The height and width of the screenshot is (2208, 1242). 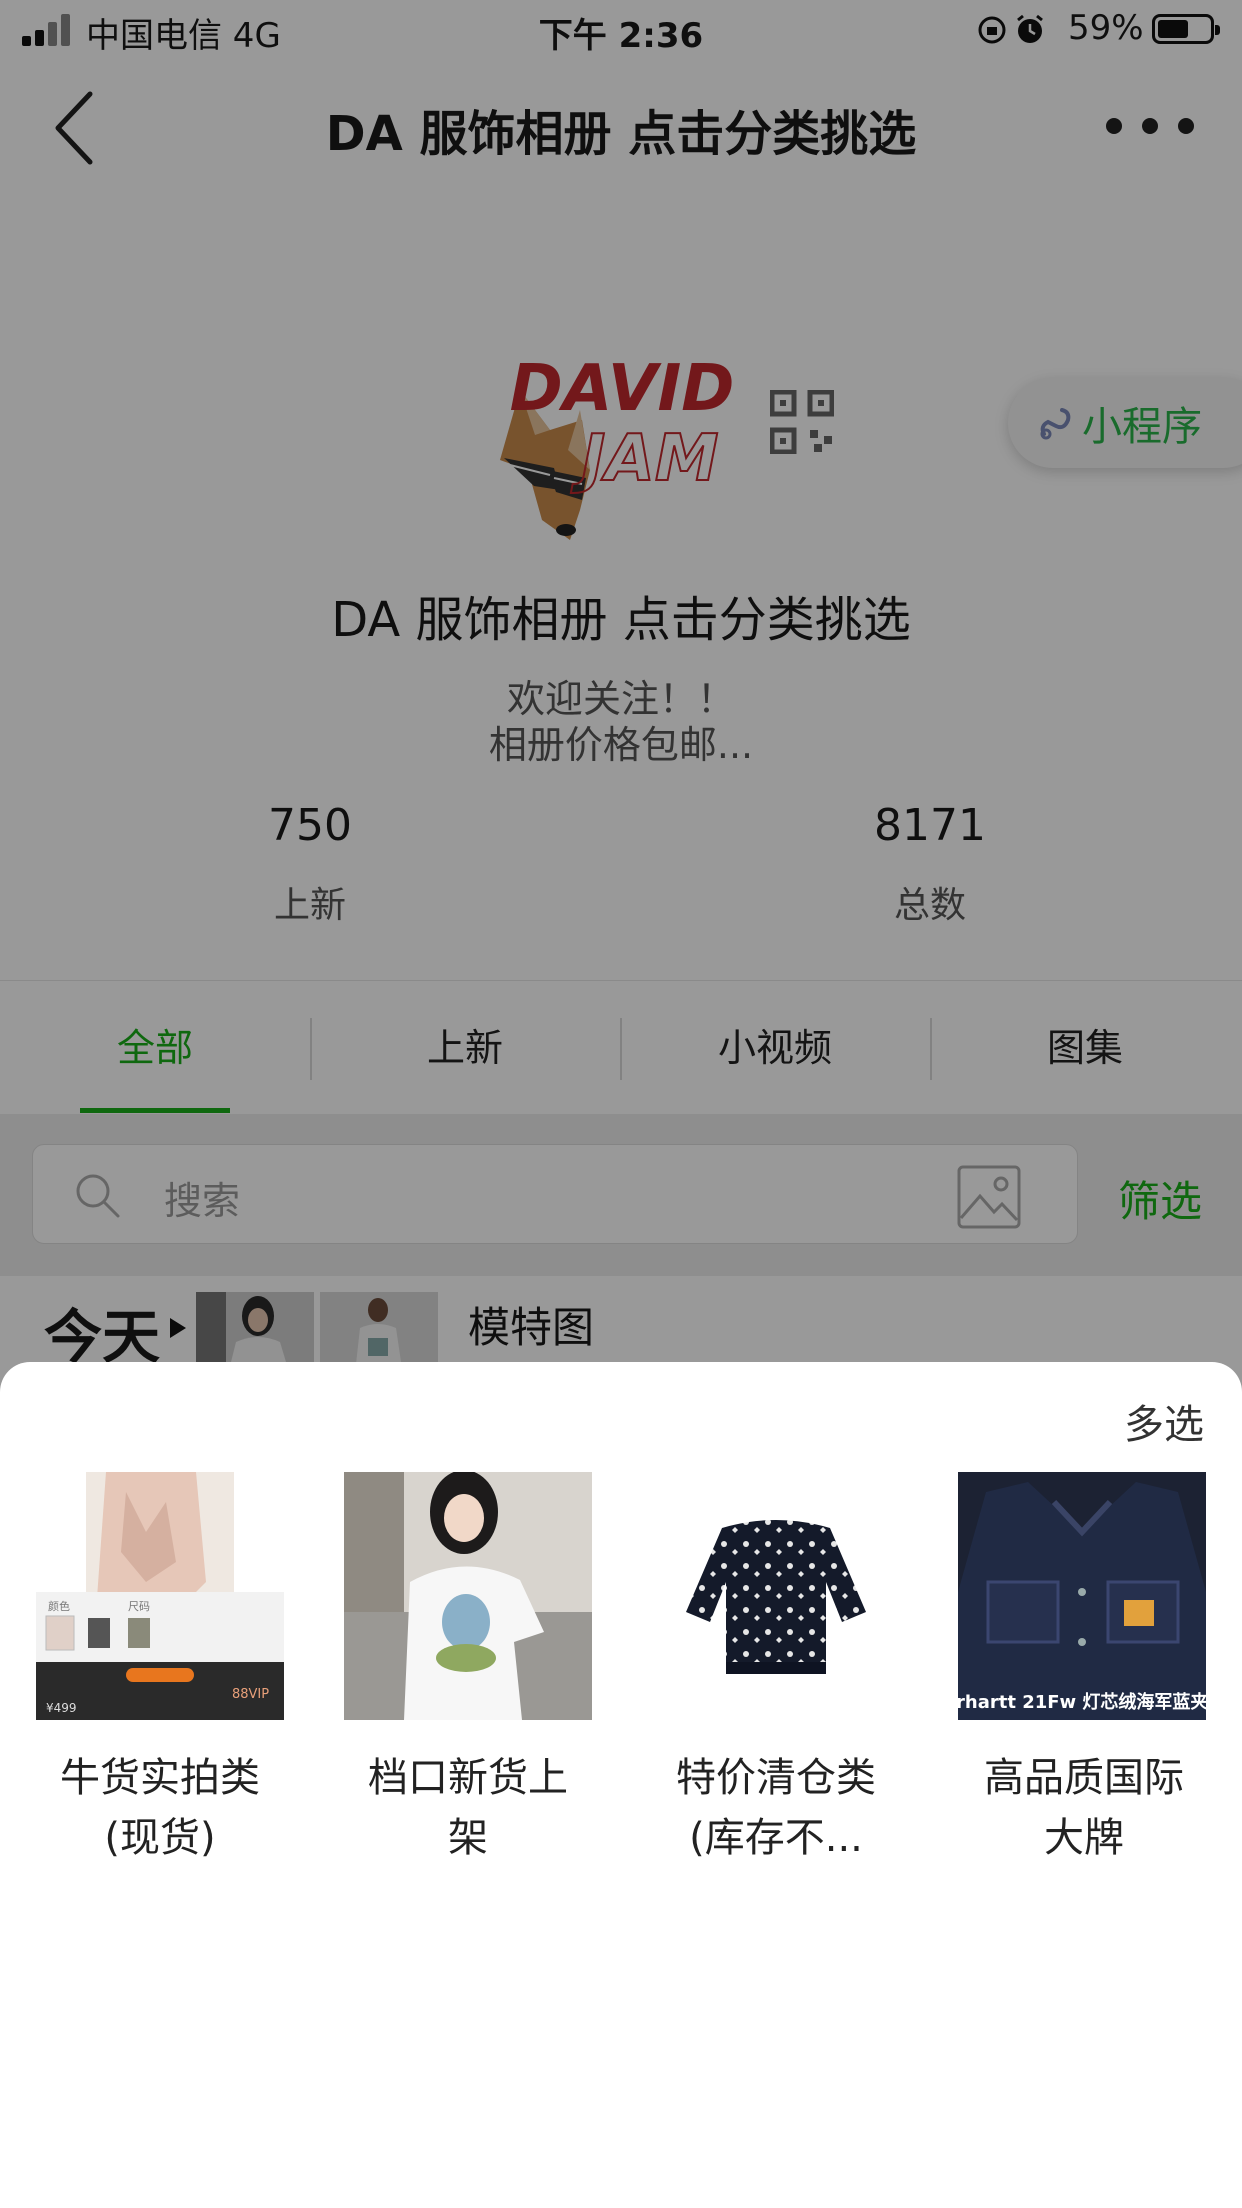 I want to click on svg-text: ¥499, so click(x=61, y=1708).